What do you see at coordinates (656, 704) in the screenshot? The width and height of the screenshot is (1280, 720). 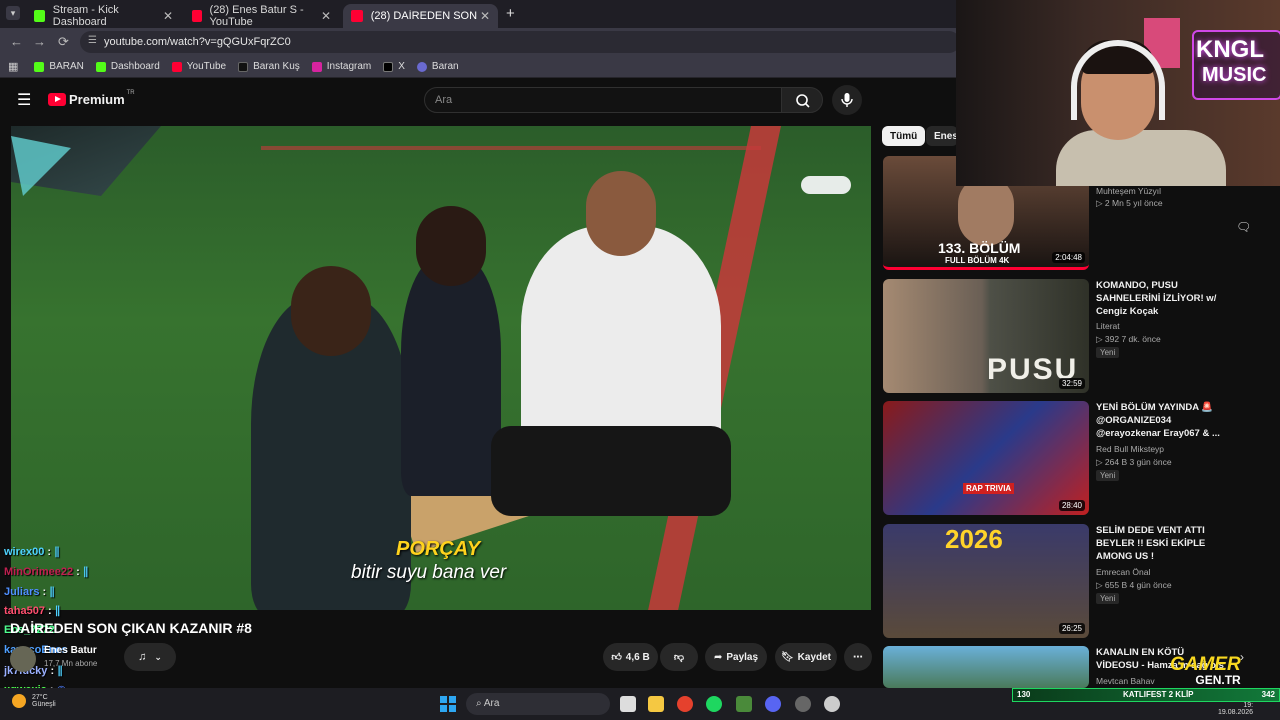 I see `file-explorer-icon` at bounding box center [656, 704].